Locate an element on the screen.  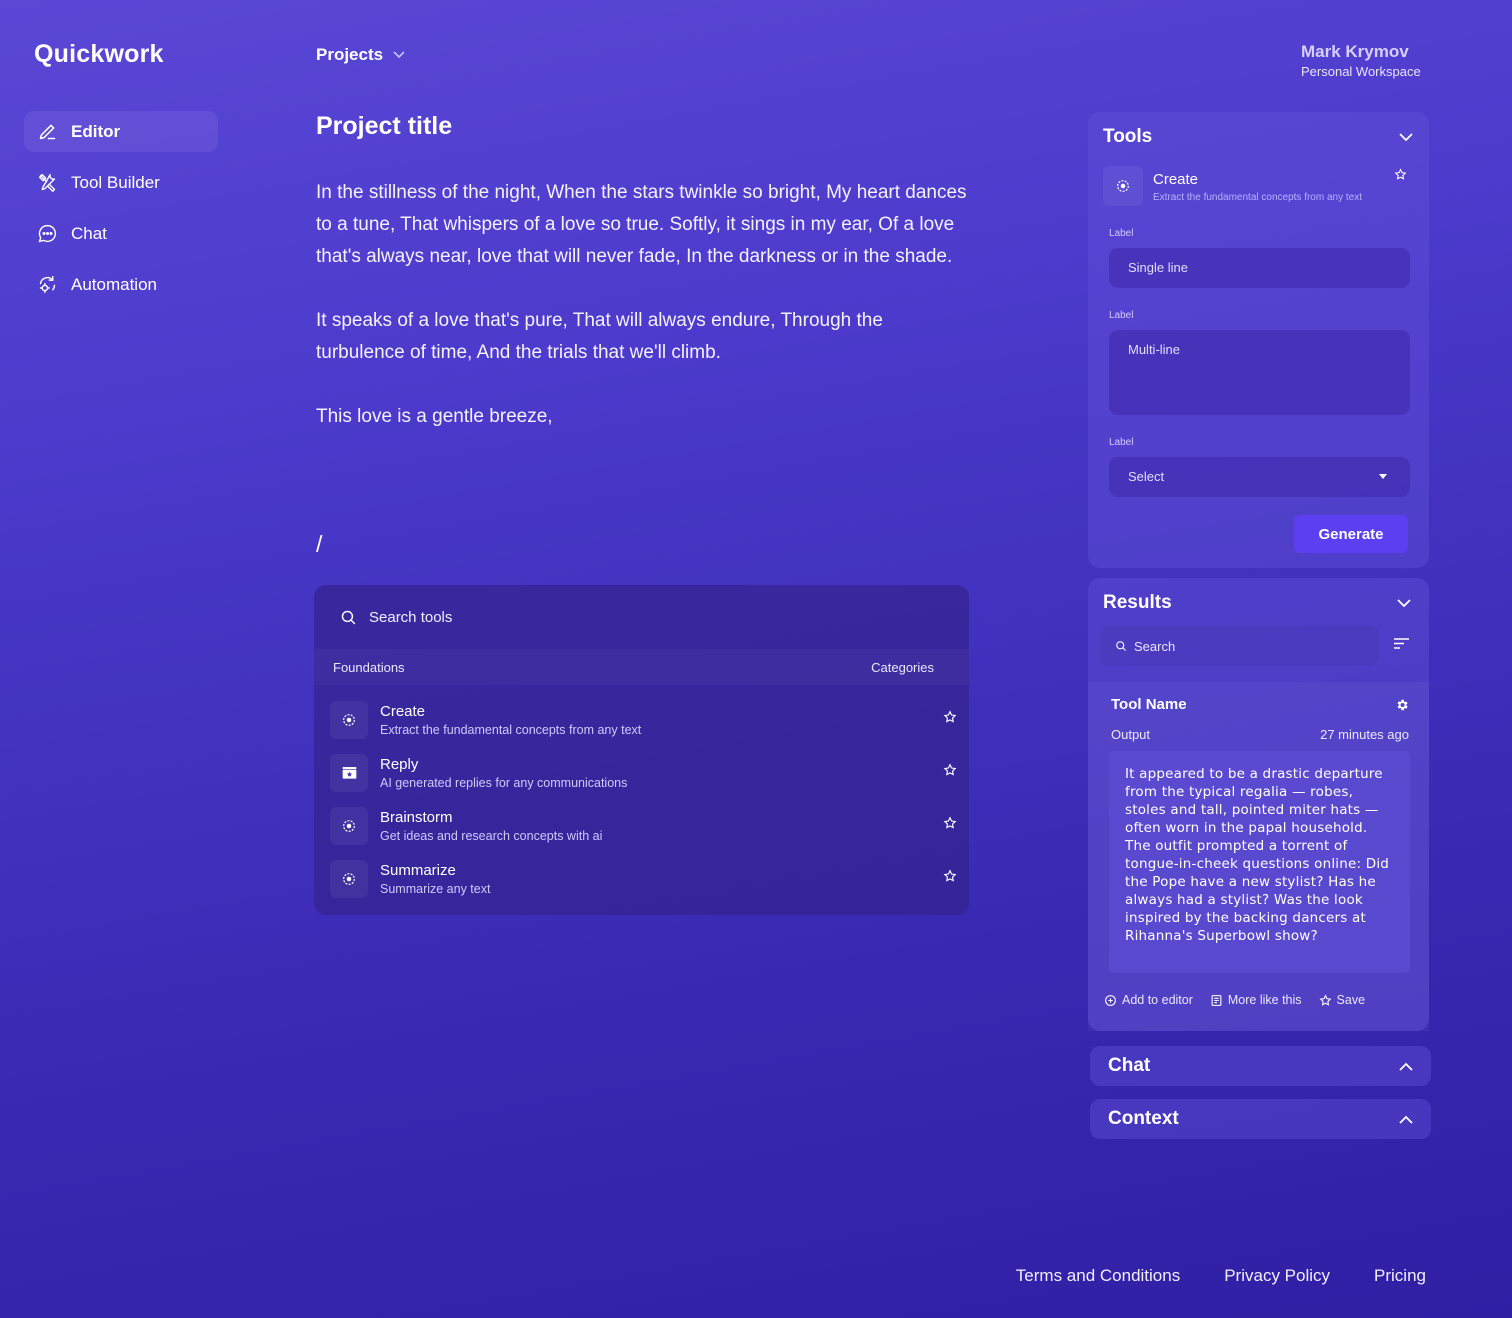
sidebar: Editor Tool Builder Chat Automation is located at coordinates (121, 213).